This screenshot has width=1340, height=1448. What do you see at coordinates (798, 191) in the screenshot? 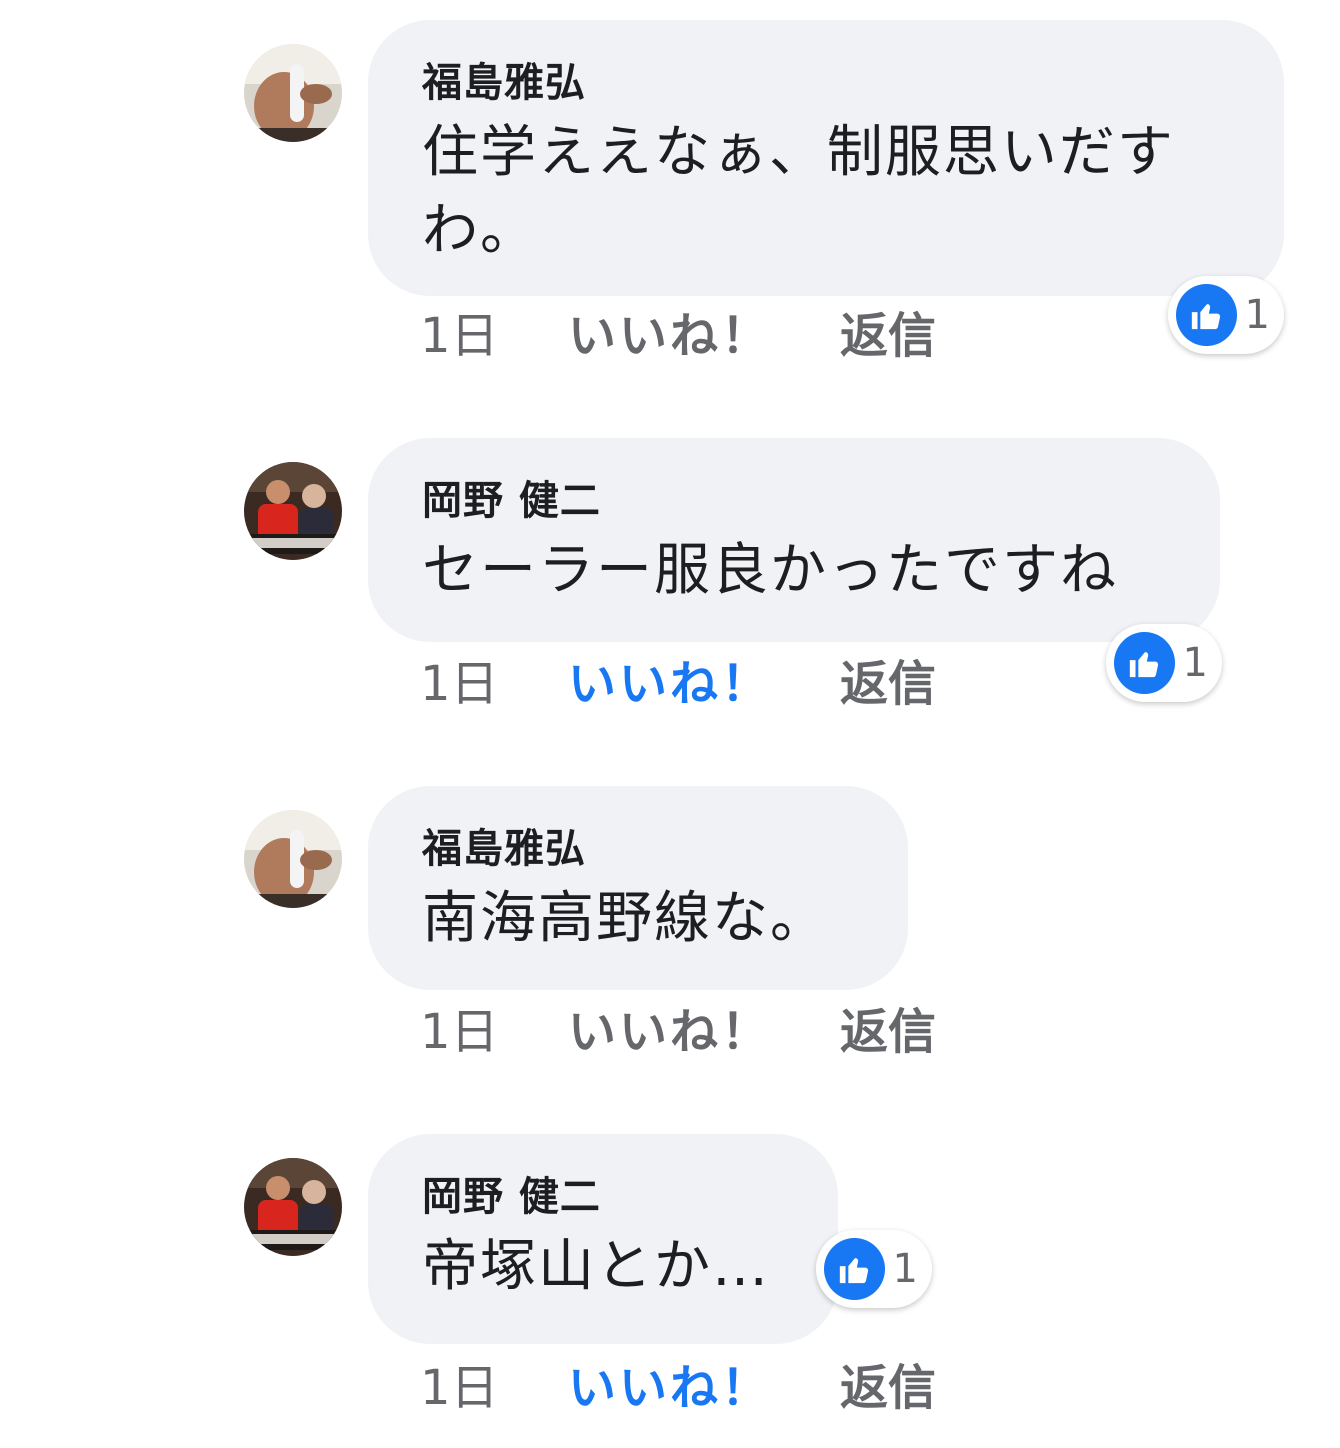
I see `comment-text: 住学ええなぁ、制服思いだす わ。` at bounding box center [798, 191].